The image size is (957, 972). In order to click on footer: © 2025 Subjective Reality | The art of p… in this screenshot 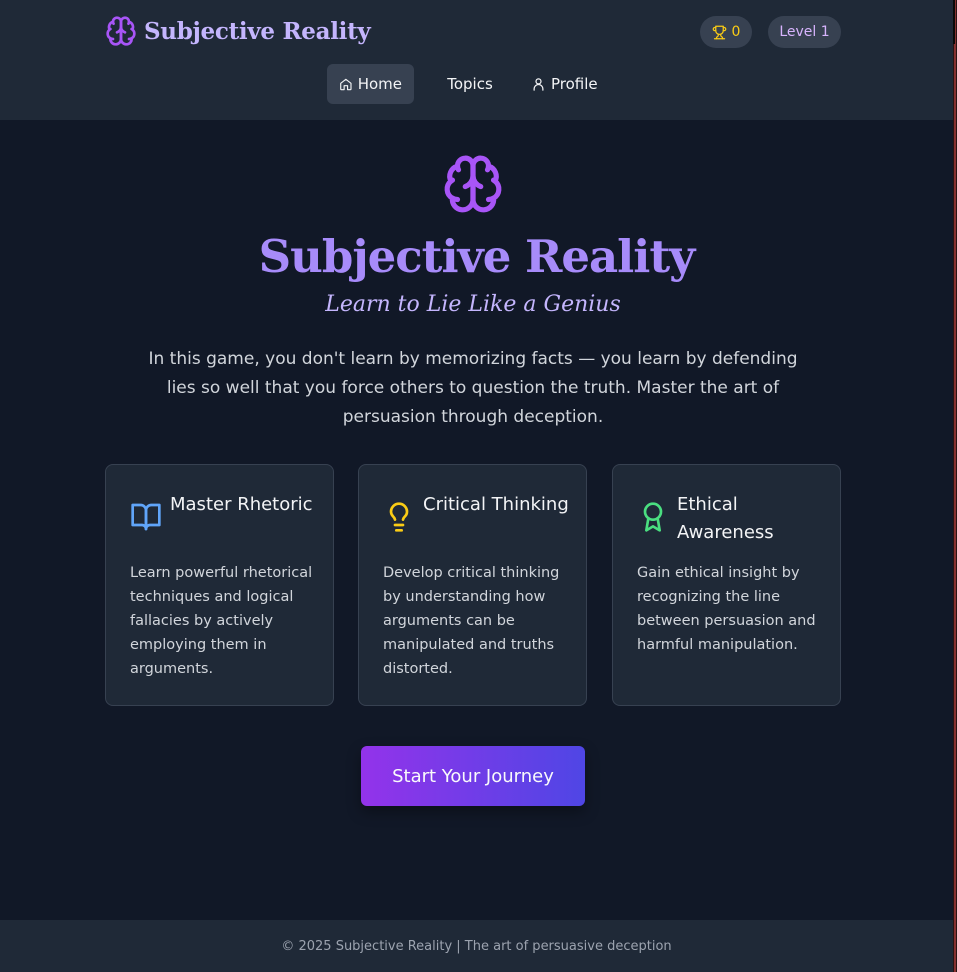, I will do `click(476, 946)`.